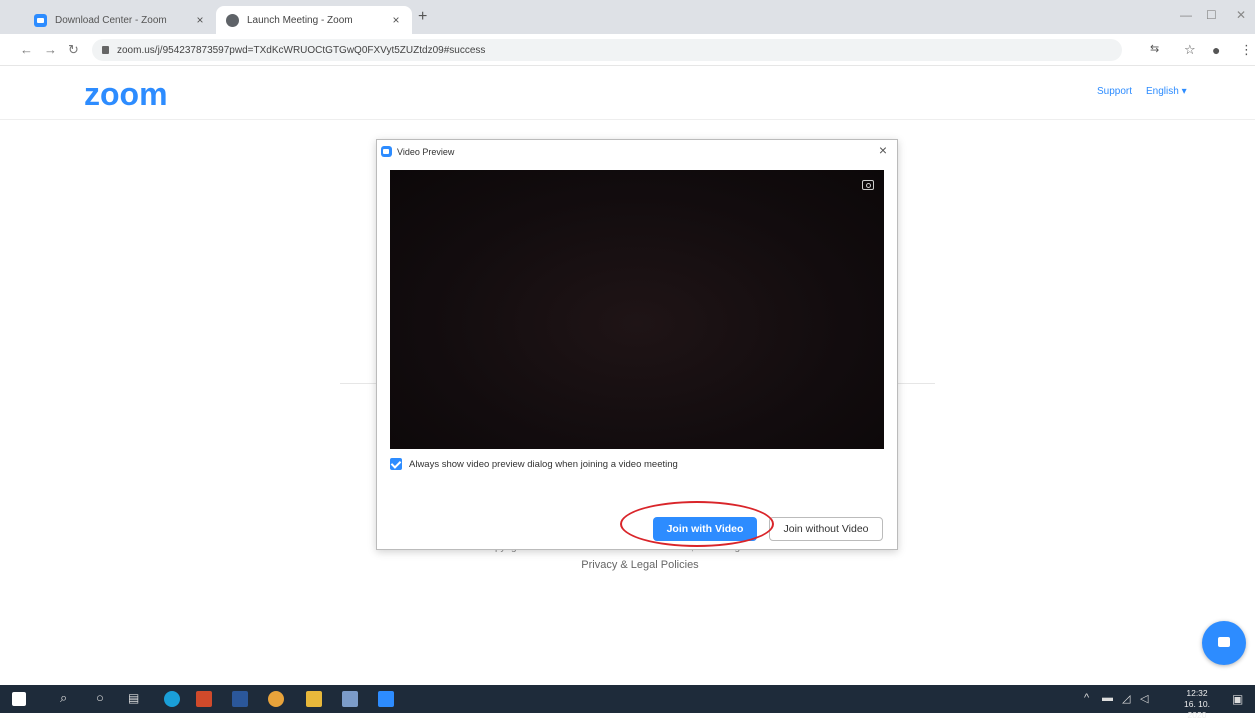 The height and width of the screenshot is (721, 1255). Describe the element at coordinates (314, 699) in the screenshot. I see `file-explorer-icon` at that location.